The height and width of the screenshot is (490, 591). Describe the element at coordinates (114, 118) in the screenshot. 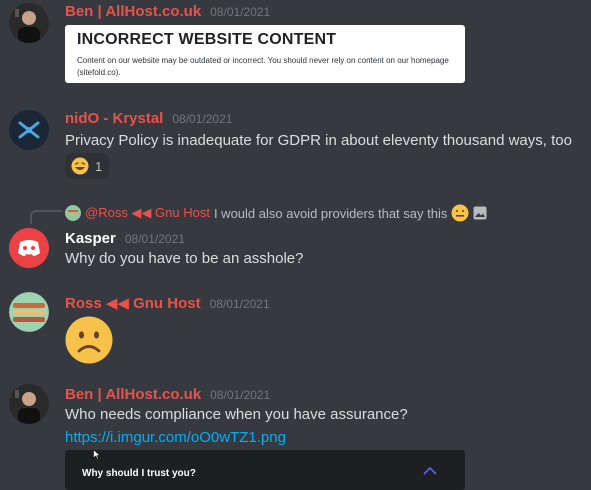

I see `username: nidO - Krystal` at that location.